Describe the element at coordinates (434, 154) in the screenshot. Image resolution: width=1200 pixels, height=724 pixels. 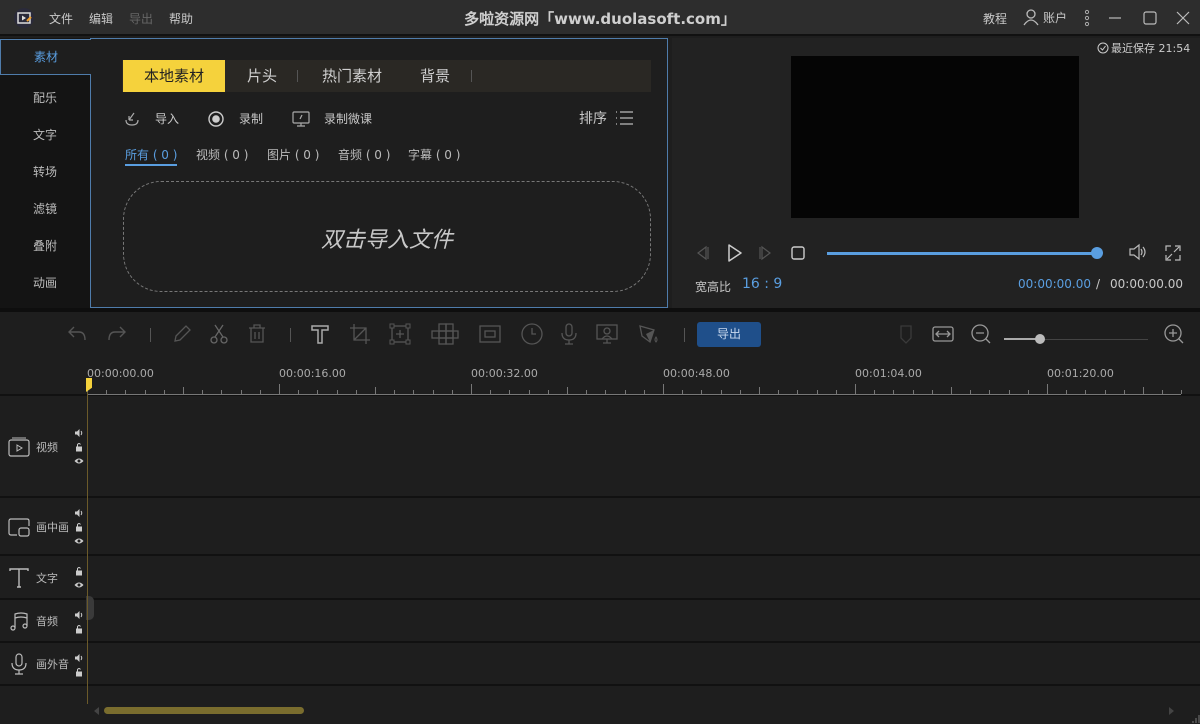
I see `filter-subtitle: 字幕 ( 0 )` at that location.